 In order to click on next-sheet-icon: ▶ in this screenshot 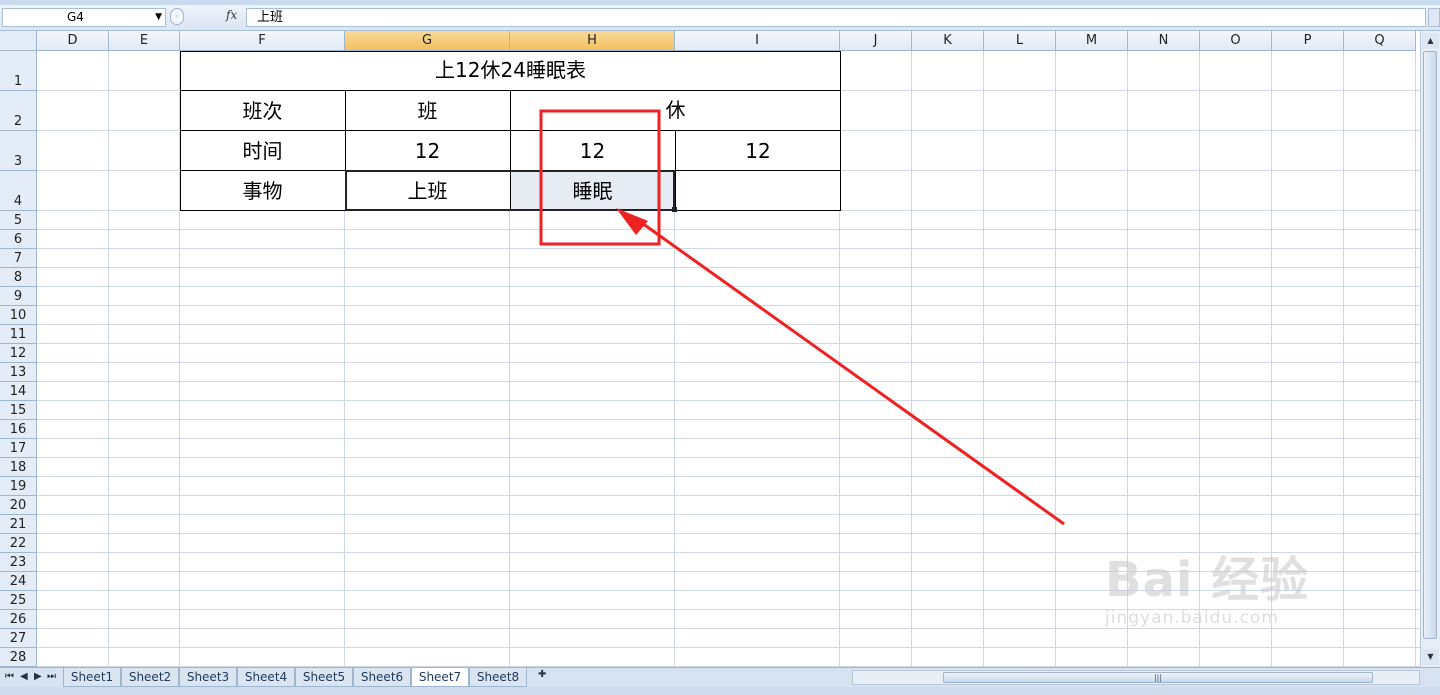, I will do `click(38, 676)`.